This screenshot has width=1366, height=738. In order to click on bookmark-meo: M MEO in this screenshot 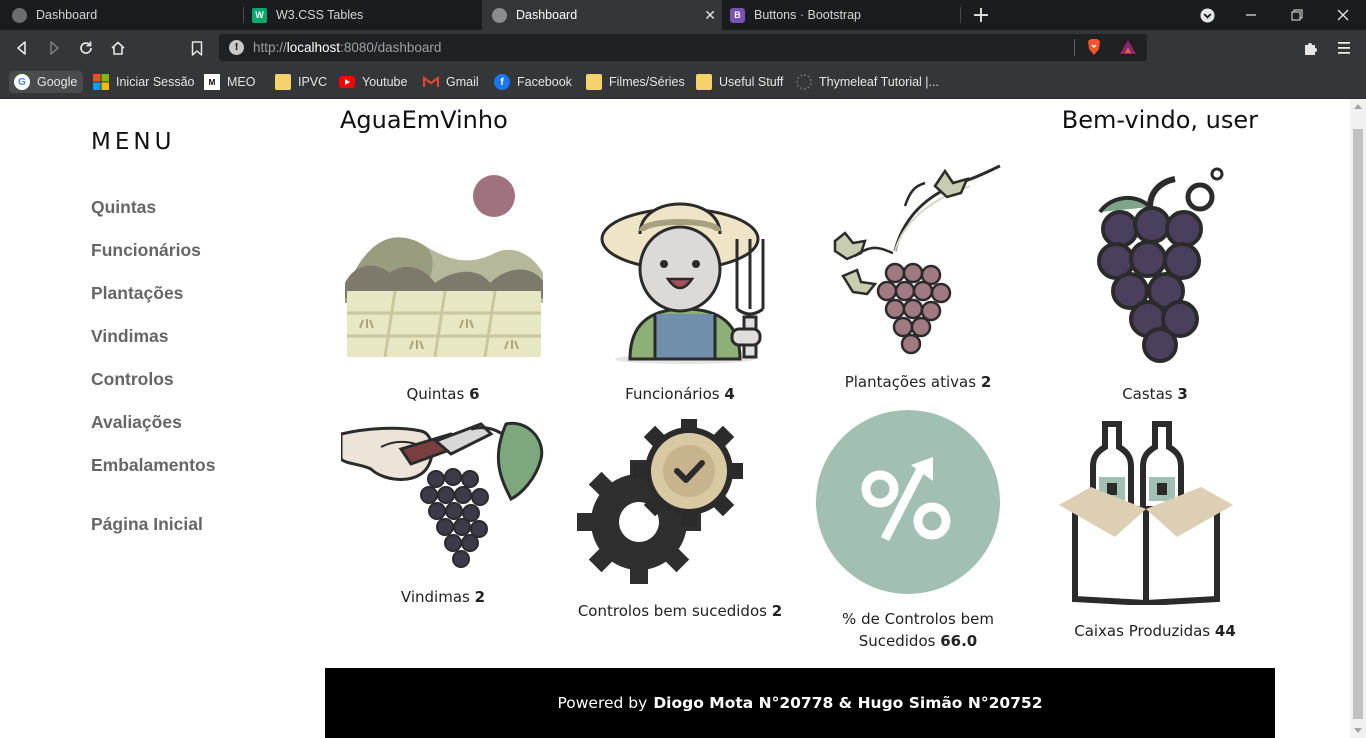, I will do `click(229, 82)`.